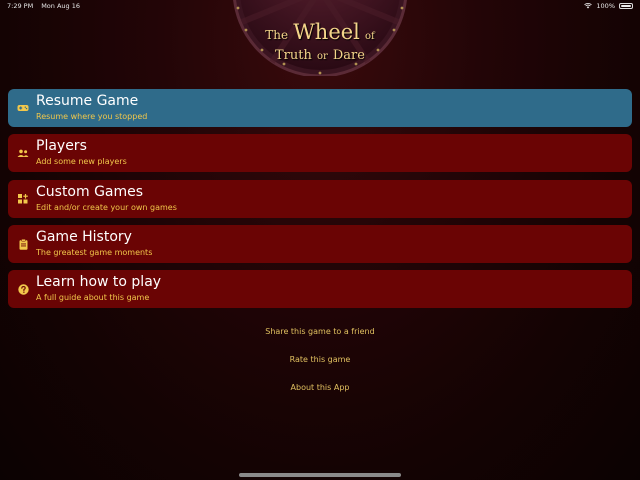  I want to click on game-history-button: Game History The greatest game moments, so click(320, 244).